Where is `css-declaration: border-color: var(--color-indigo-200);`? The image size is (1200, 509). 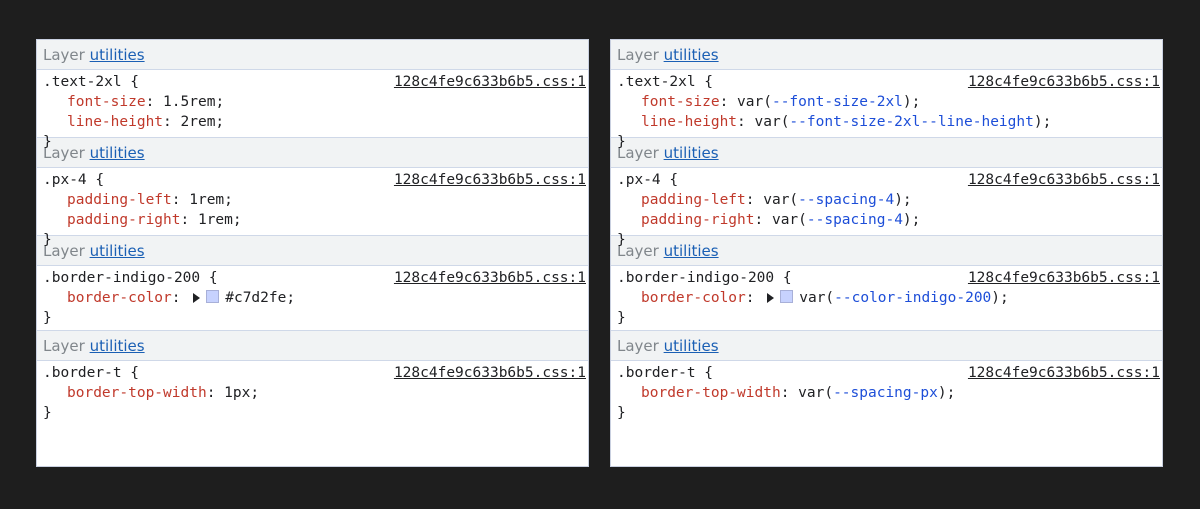
css-declaration: border-color: var(--color-indigo-200); is located at coordinates (886, 298).